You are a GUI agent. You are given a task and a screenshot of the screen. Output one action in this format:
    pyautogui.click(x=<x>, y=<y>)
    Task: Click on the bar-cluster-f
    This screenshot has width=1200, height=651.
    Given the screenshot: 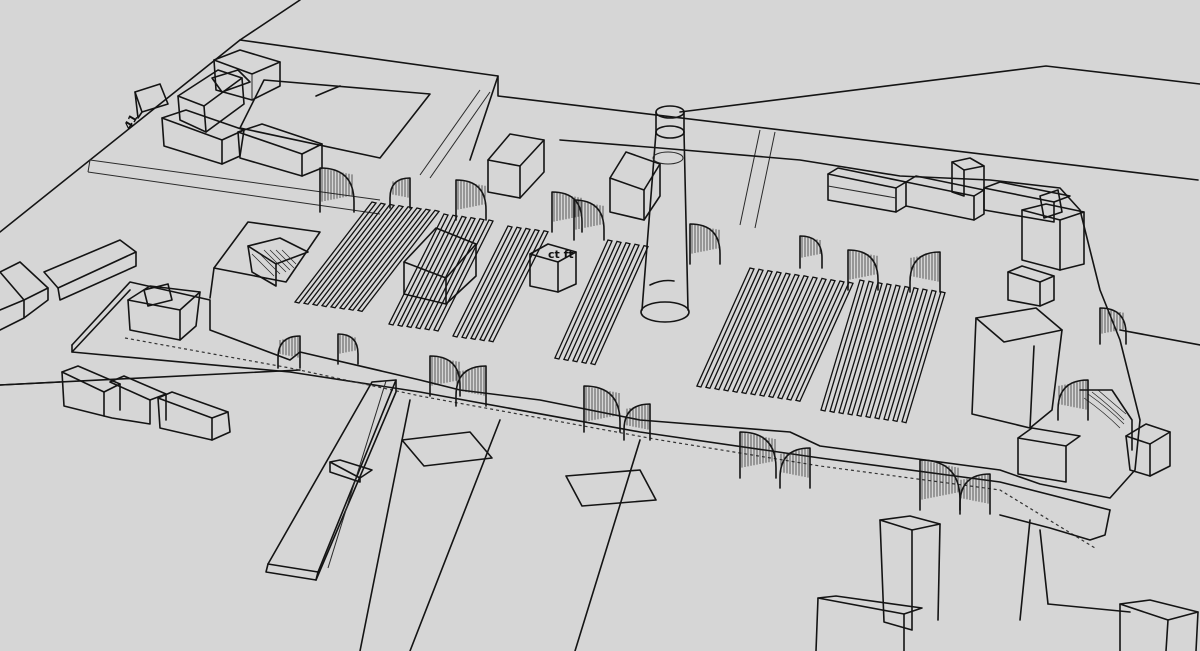 What is the action you would take?
    pyautogui.click(x=883, y=351)
    